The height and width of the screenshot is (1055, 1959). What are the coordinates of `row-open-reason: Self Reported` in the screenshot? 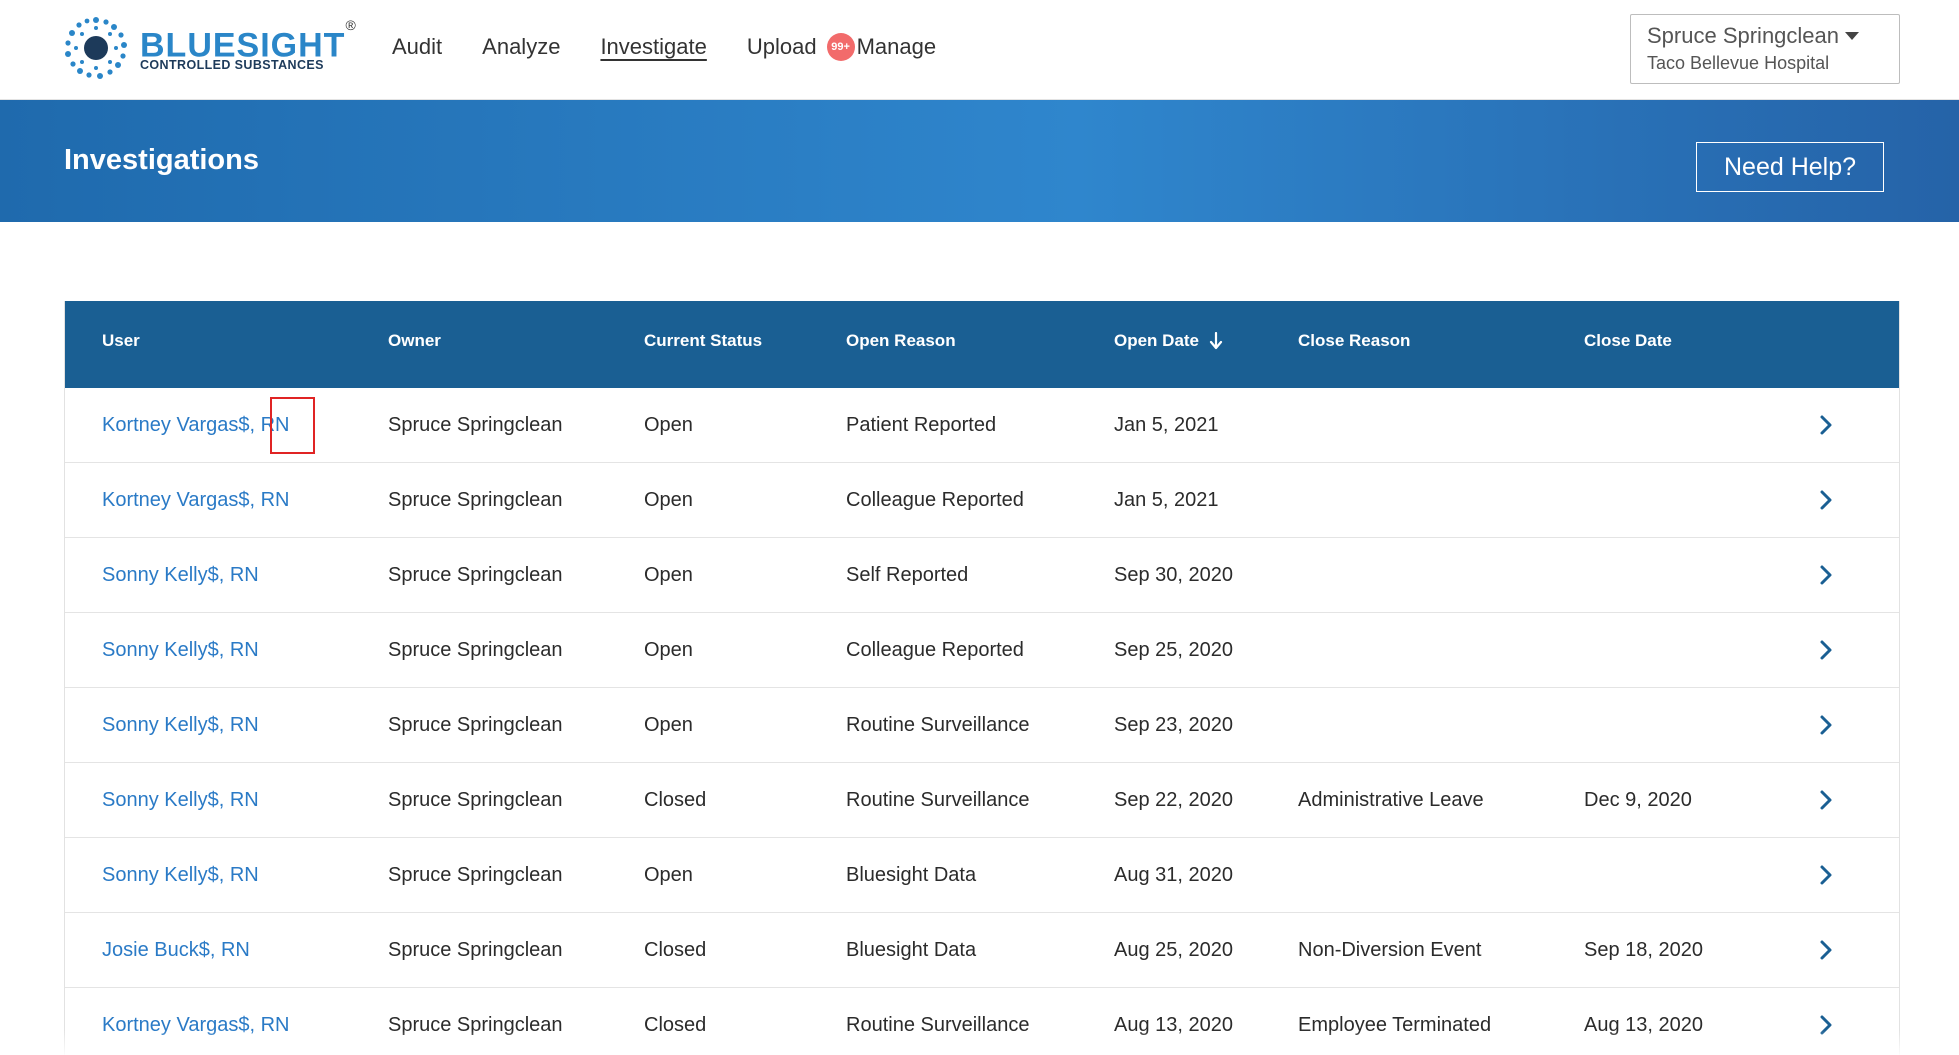 It's located at (907, 575).